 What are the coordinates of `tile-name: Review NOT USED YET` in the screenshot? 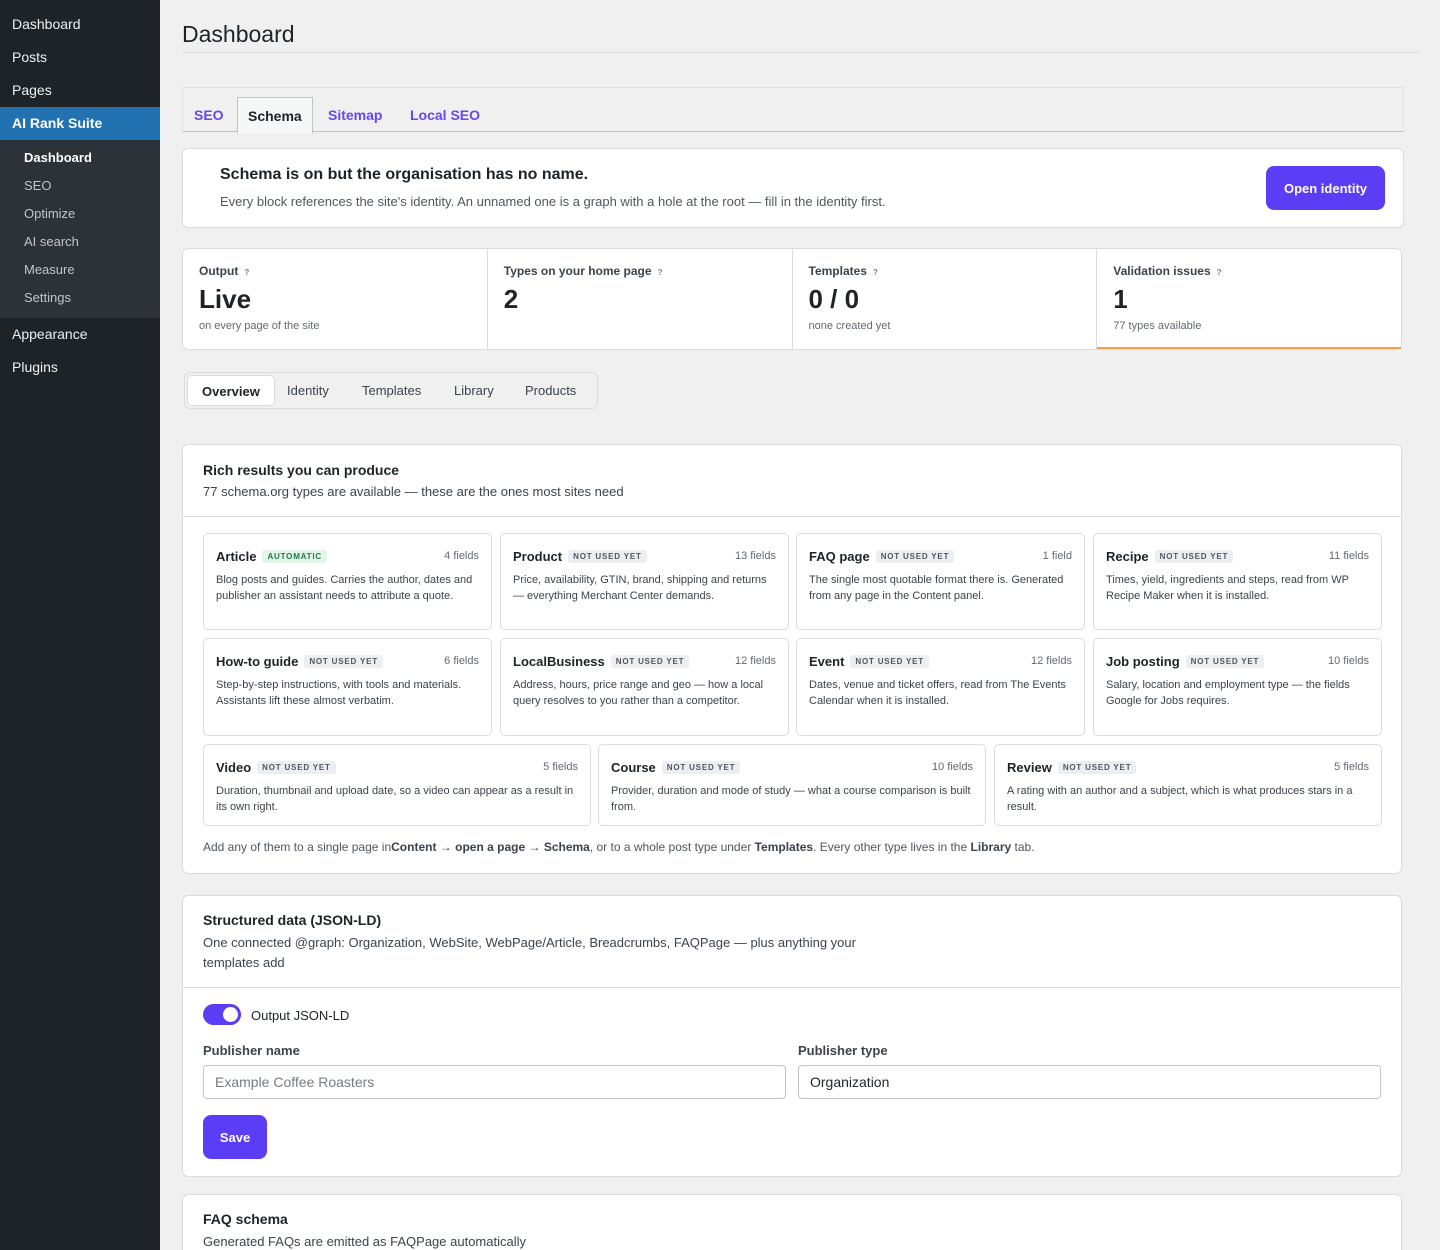 It's located at (1072, 767).